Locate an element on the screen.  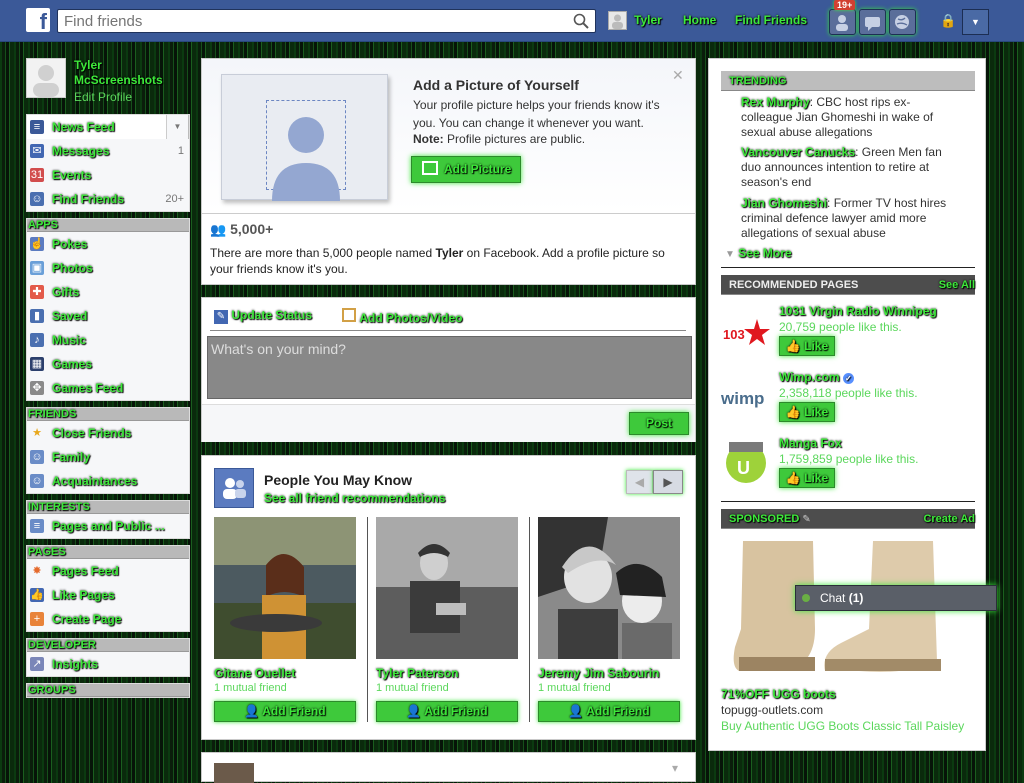
user-avatar is located at coordinates (617, 20).